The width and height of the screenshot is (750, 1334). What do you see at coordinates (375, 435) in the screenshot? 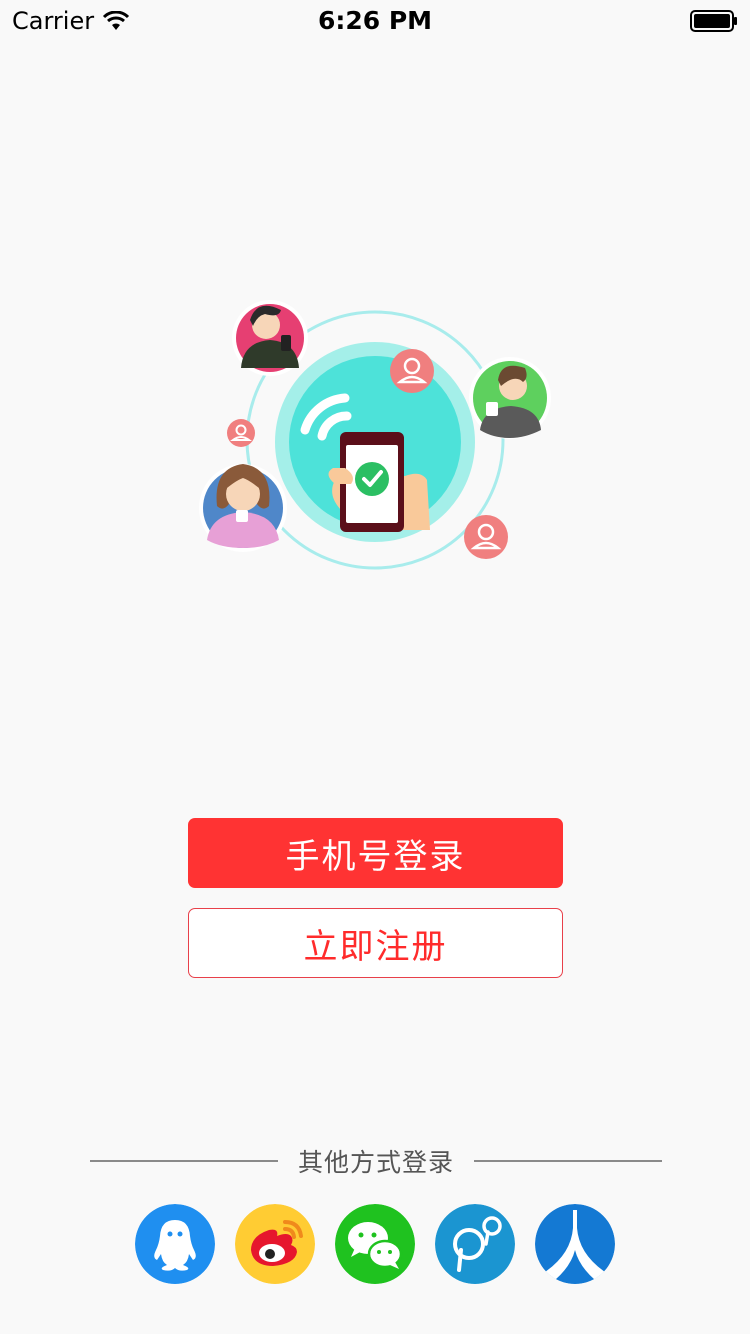
I see `hero-illustration` at bounding box center [375, 435].